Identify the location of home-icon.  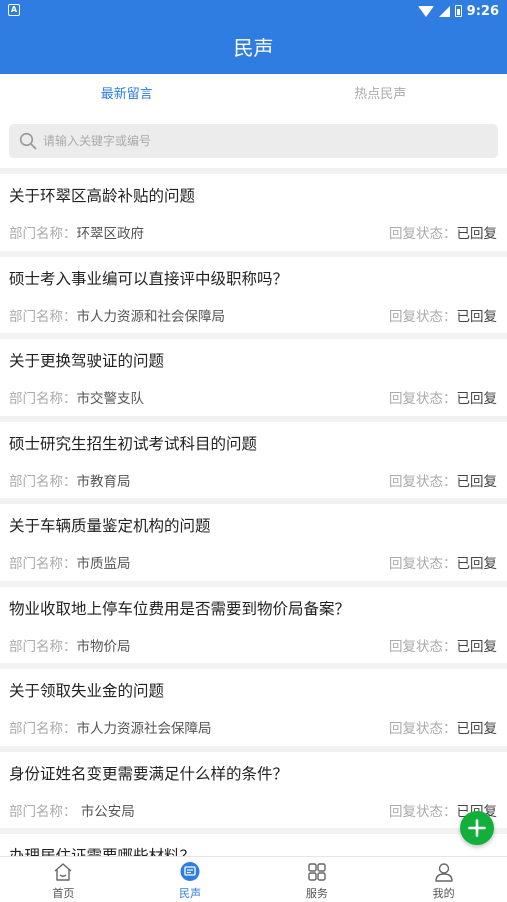
(63, 872).